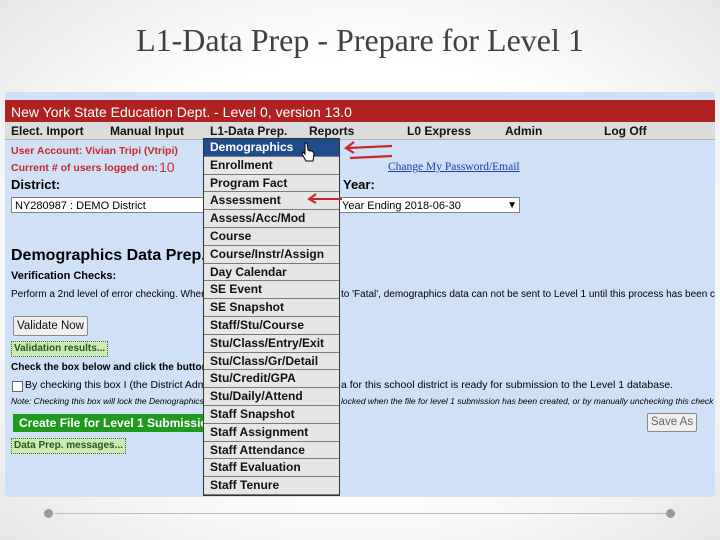 The height and width of the screenshot is (540, 720). I want to click on menu-l0-express: L0 Express, so click(439, 131).